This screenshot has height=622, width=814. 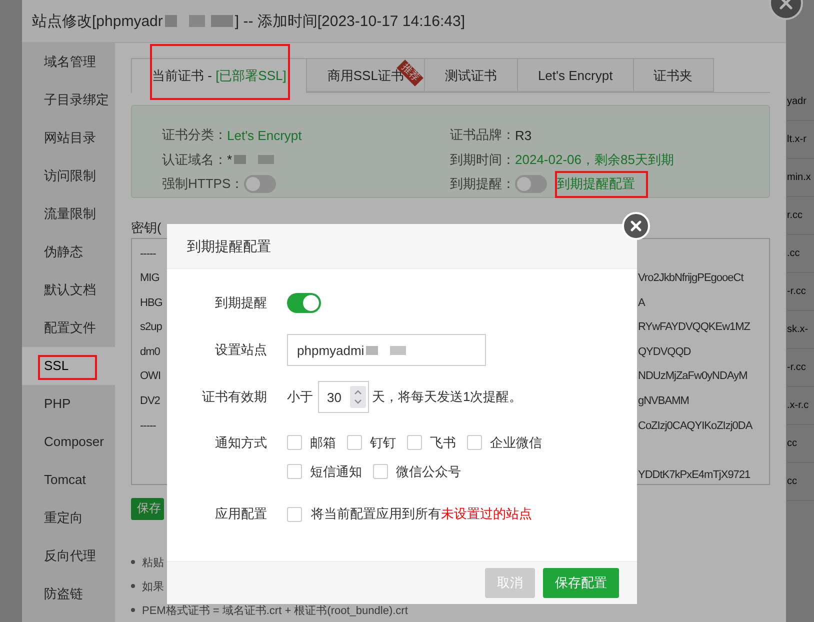 I want to click on tab: 测试证书, so click(x=470, y=75).